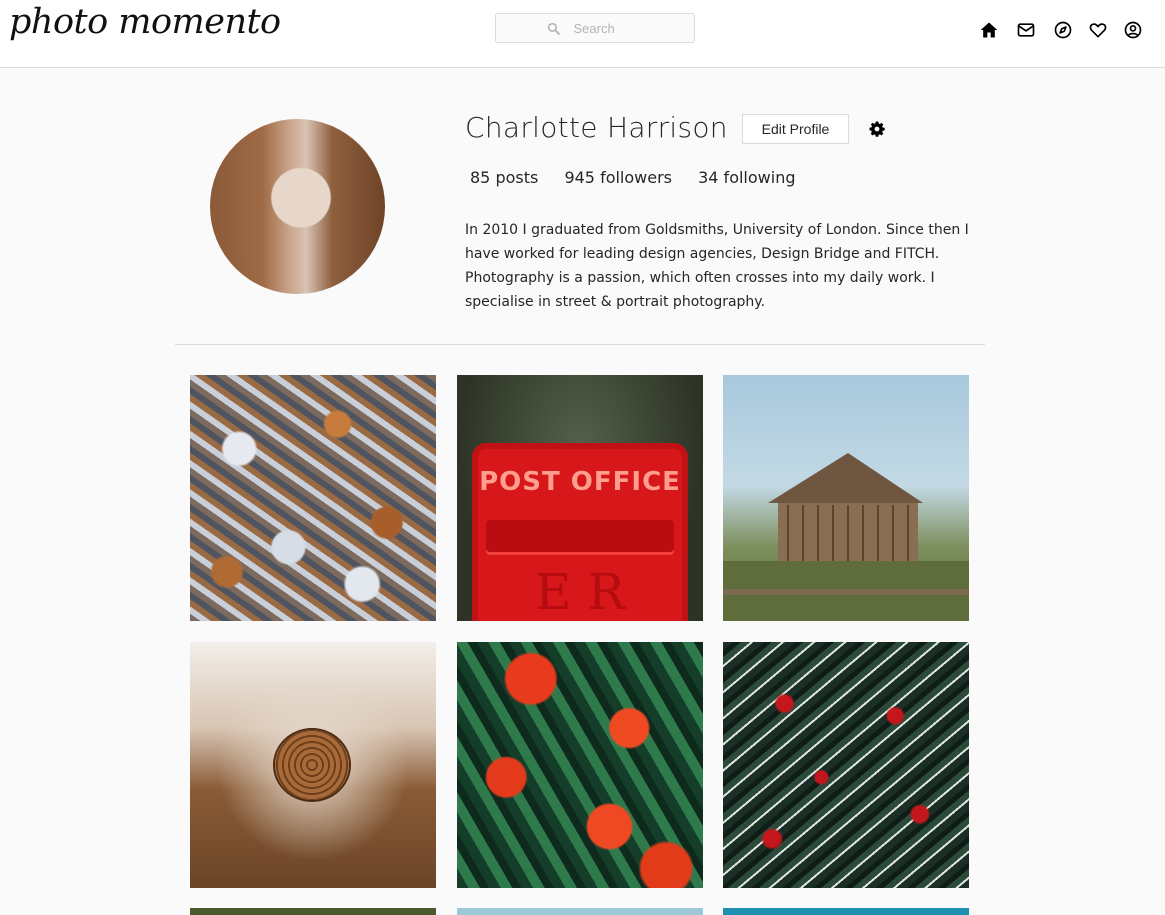  Describe the element at coordinates (846, 537) in the screenshot. I see `barn-image` at that location.